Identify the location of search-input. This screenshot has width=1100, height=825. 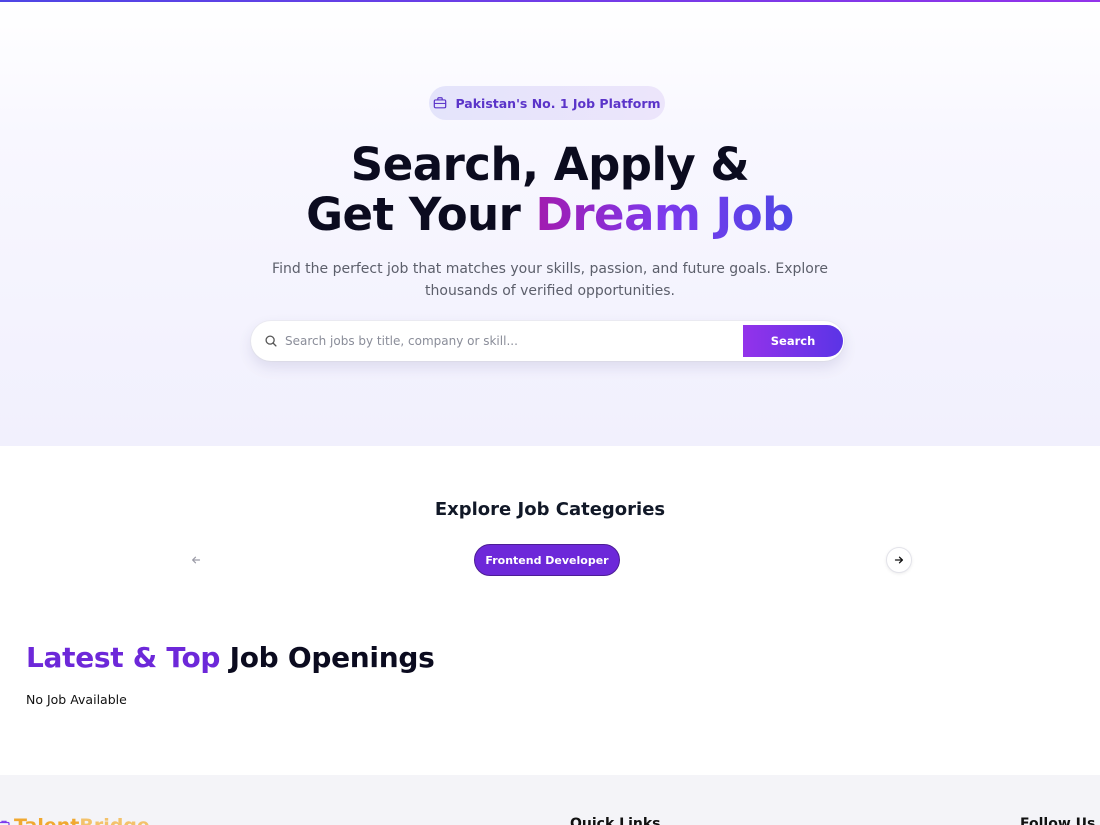
(510, 341).